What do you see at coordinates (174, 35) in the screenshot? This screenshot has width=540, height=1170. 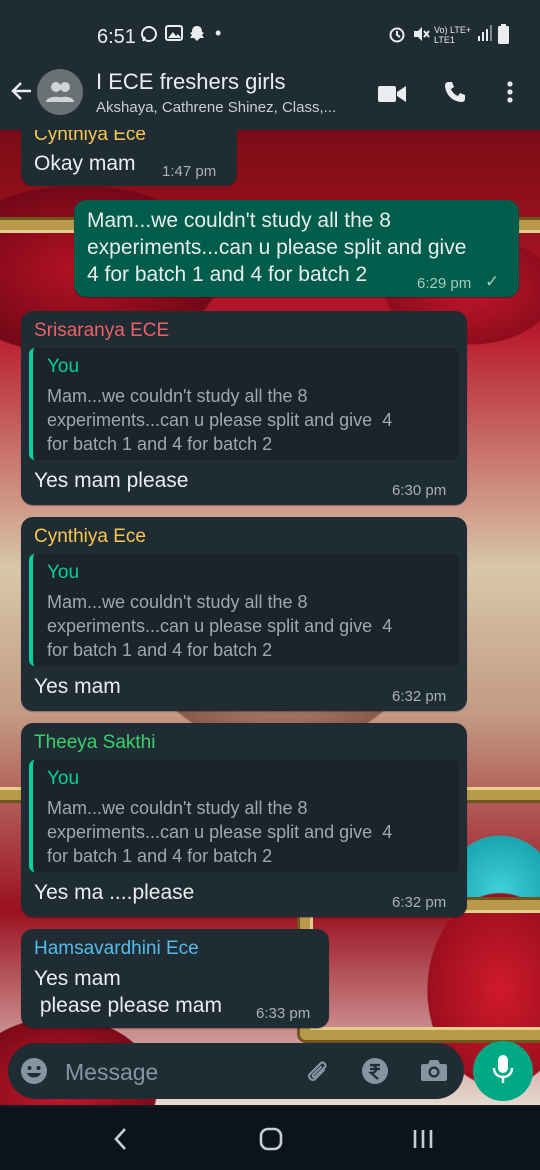 I see `image-icon` at bounding box center [174, 35].